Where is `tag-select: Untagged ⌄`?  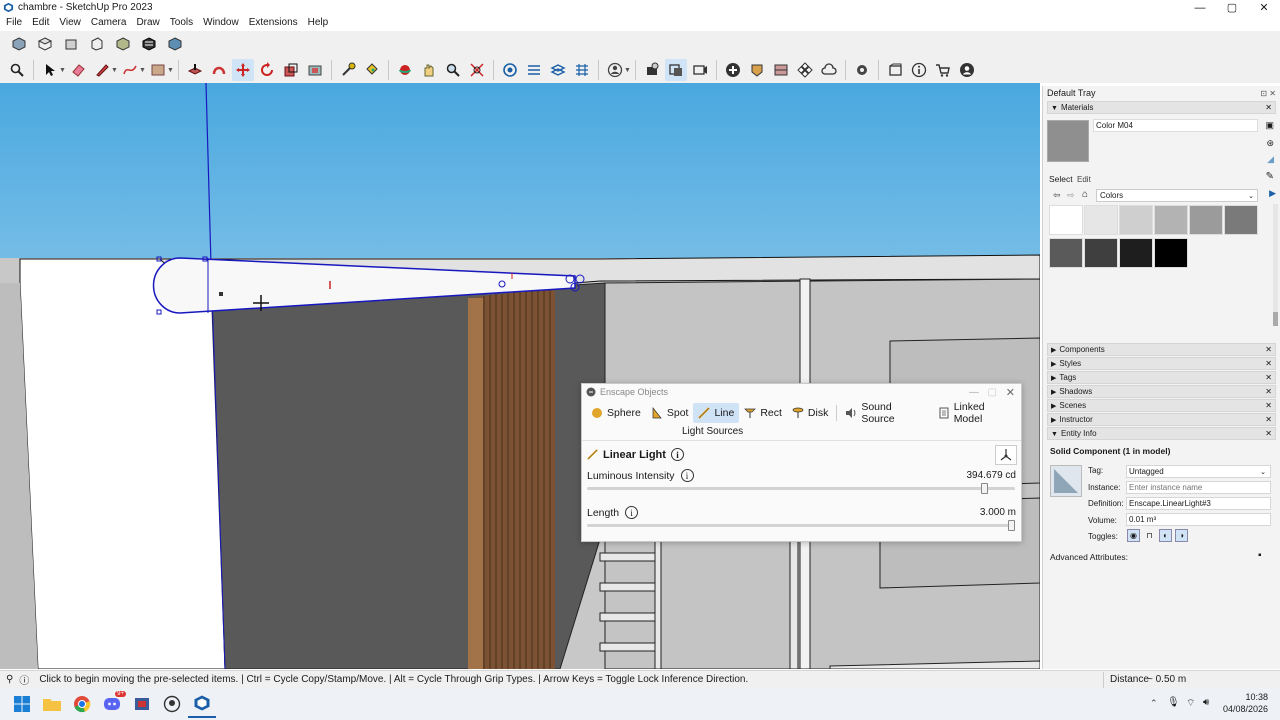 tag-select: Untagged ⌄ is located at coordinates (1198, 471).